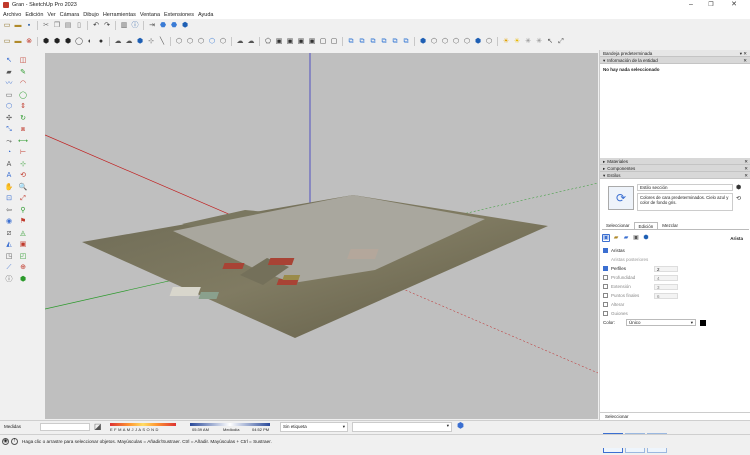 This screenshot has height=455, width=750. I want to click on add-location-icon: ⊹, so click(151, 42).